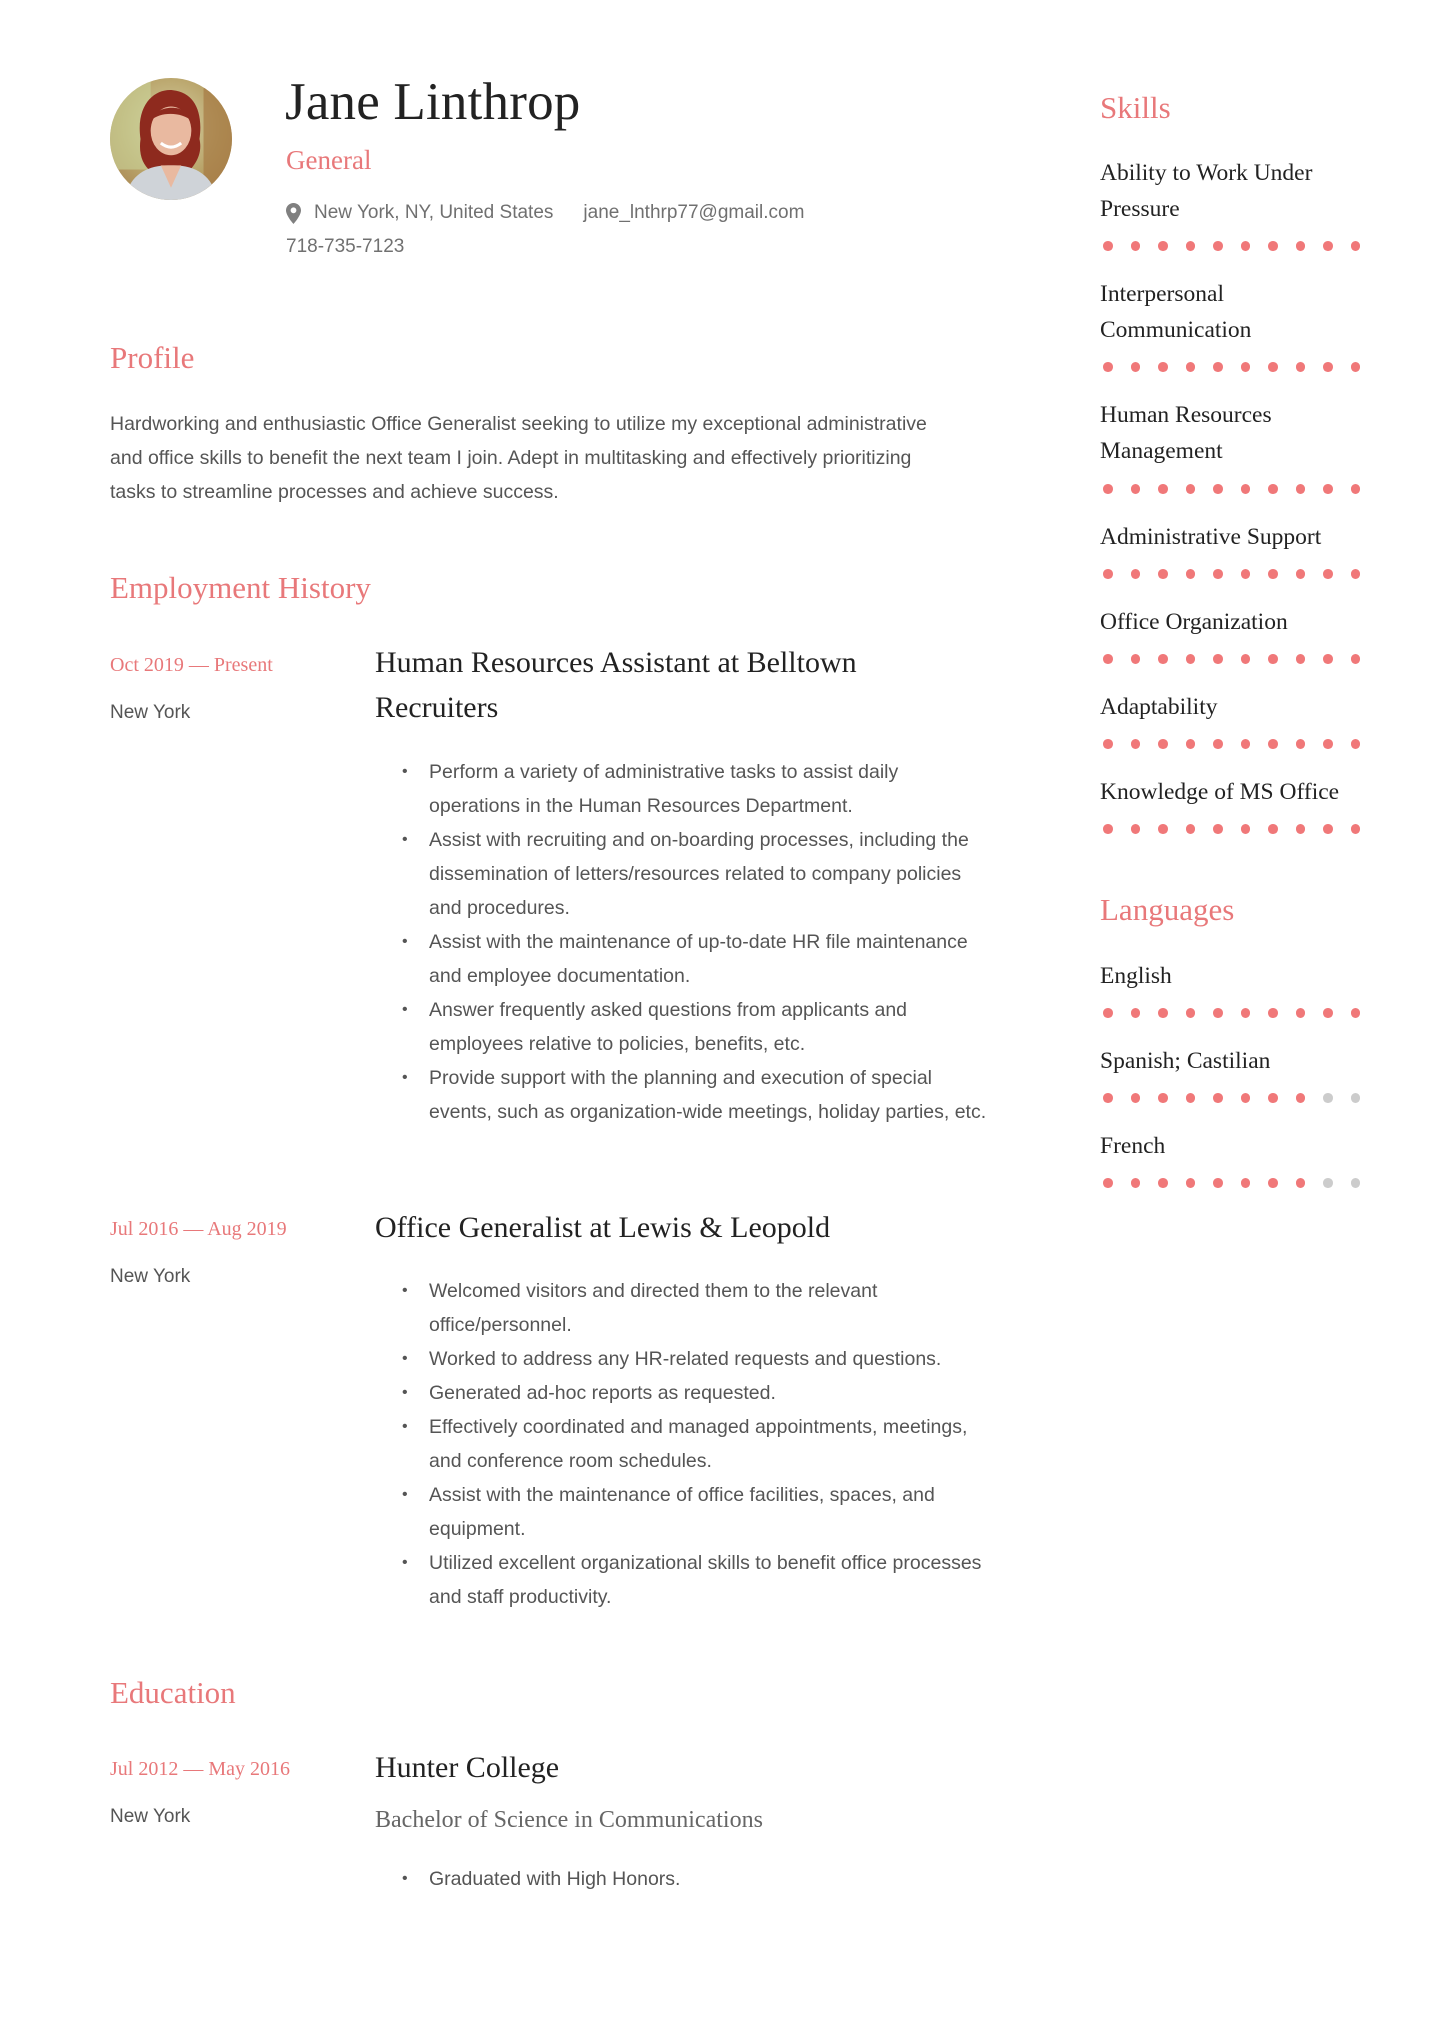 The width and height of the screenshot is (1440, 2036). I want to click on contact-phone: 718-735-7123, so click(345, 247).